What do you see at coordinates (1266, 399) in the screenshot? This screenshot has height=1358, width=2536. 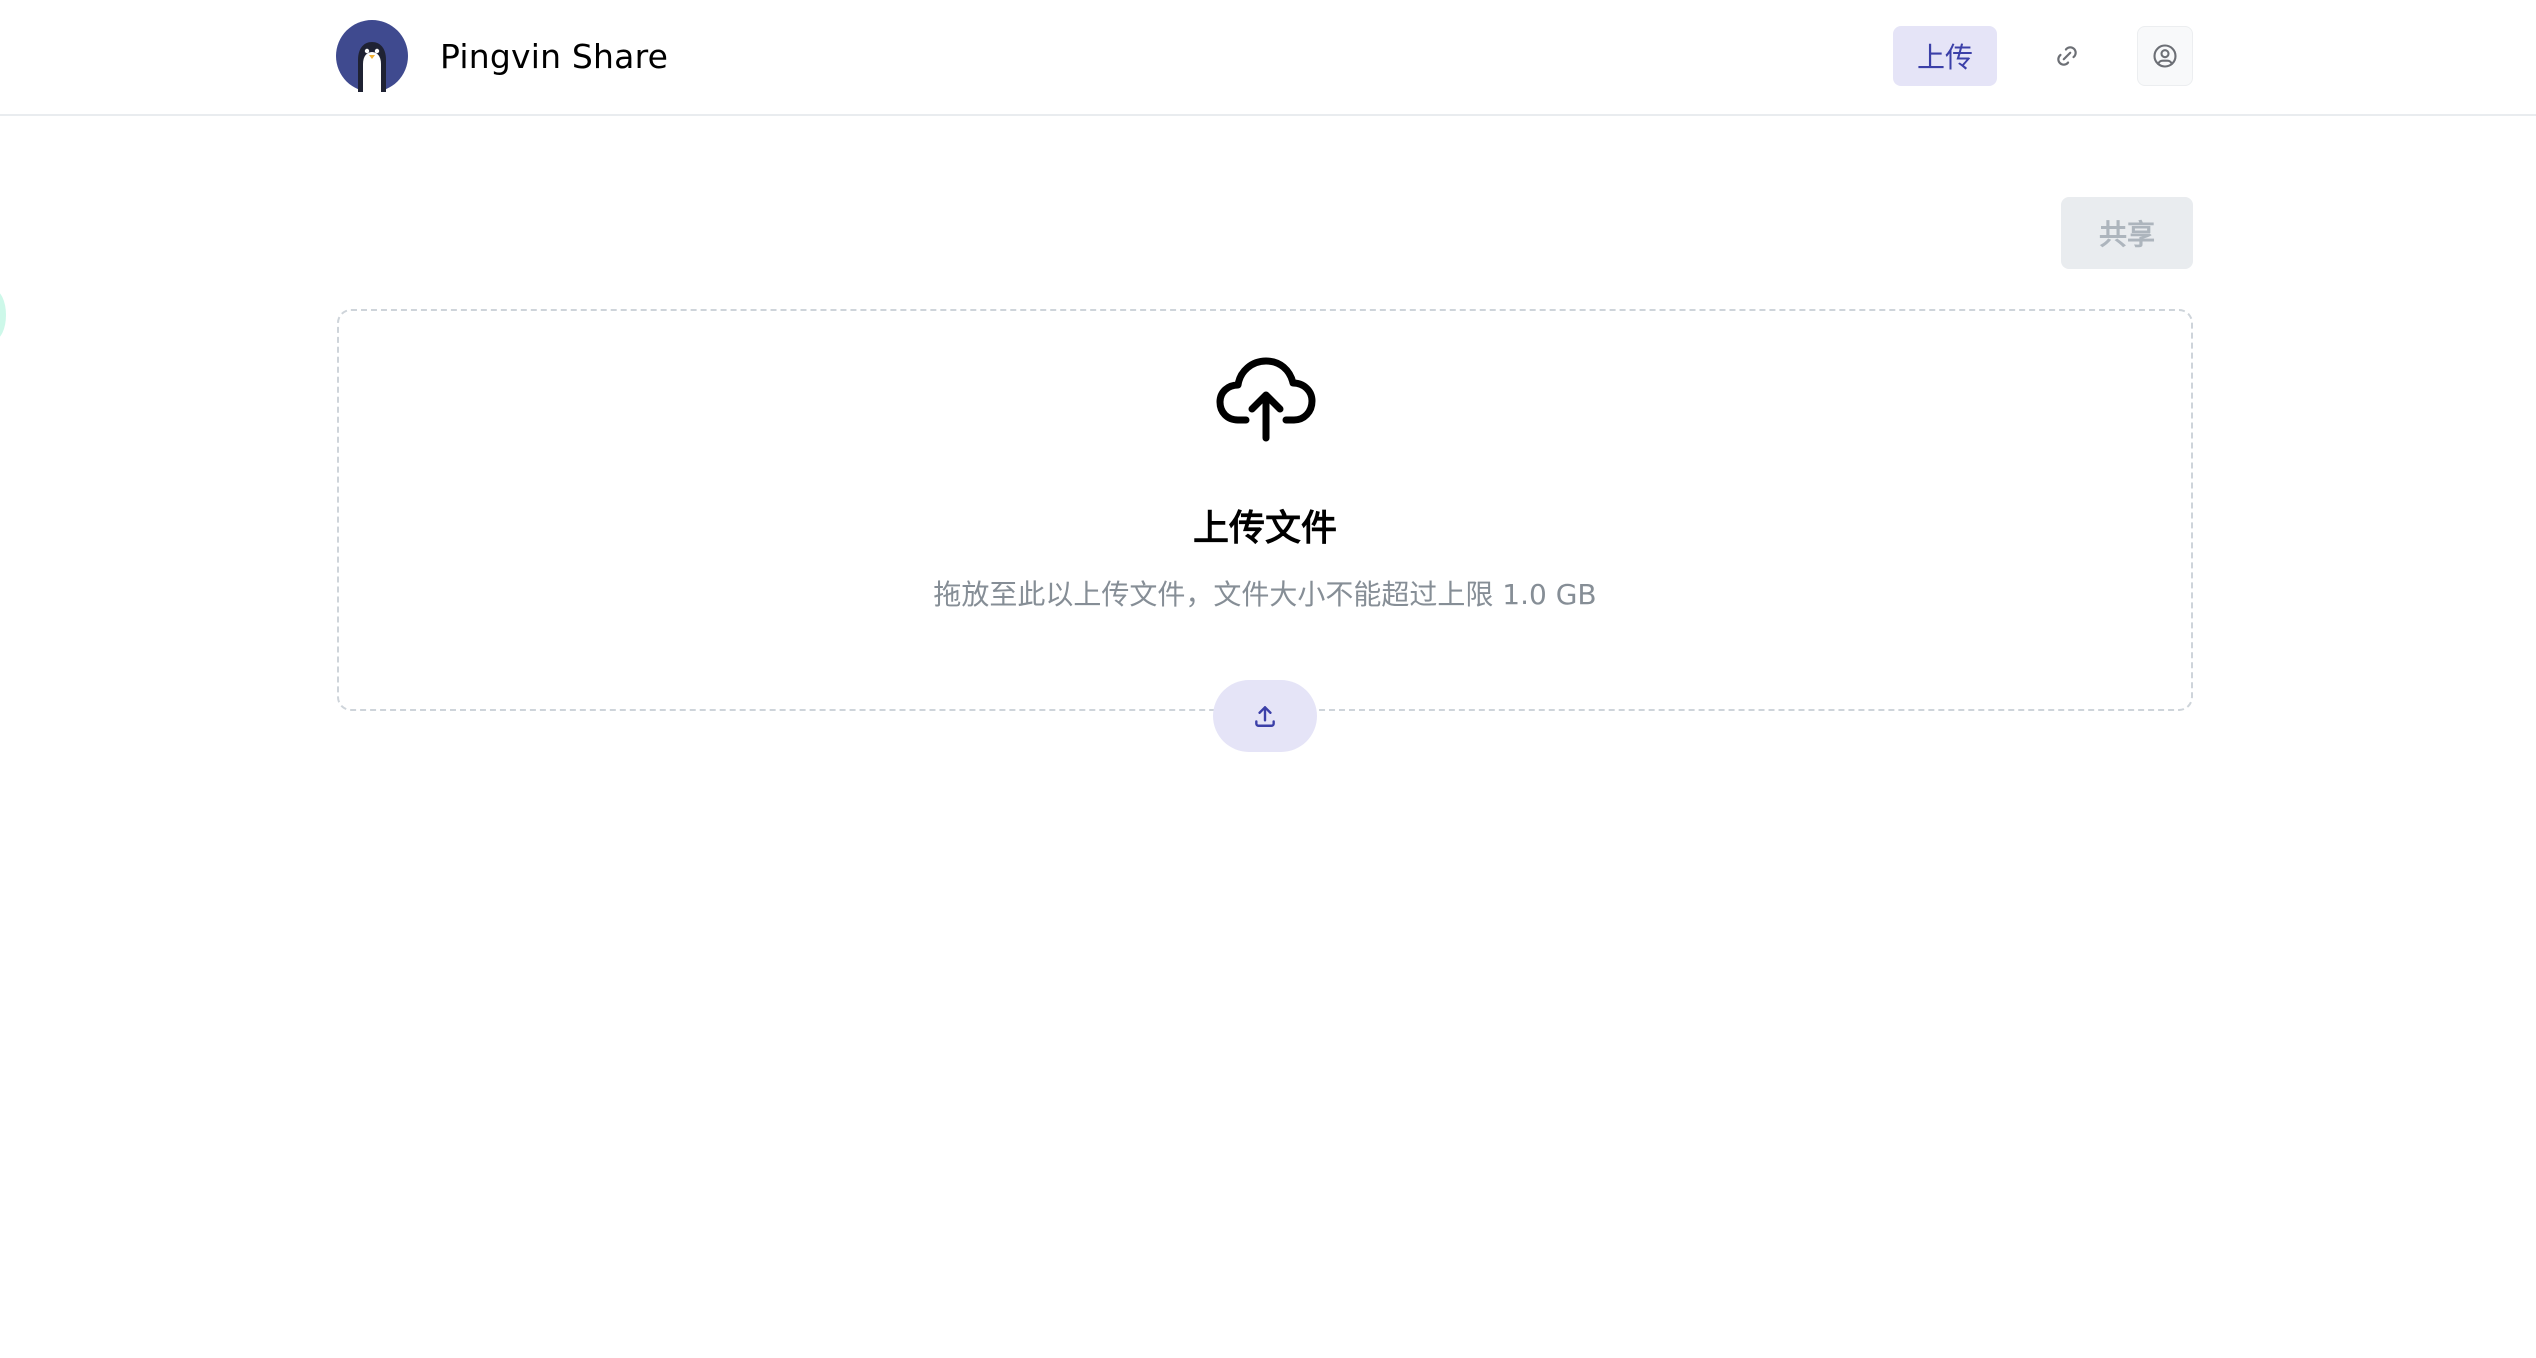 I see `cloud-upload-icon` at bounding box center [1266, 399].